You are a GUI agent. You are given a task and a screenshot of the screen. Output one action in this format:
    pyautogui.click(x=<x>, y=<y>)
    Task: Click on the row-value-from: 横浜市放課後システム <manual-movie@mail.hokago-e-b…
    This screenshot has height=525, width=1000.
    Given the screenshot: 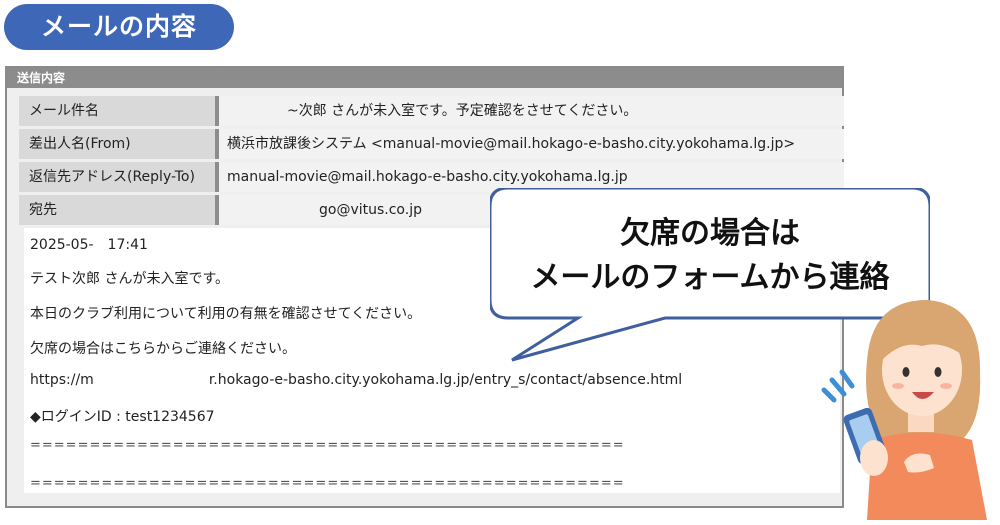 What is the action you would take?
    pyautogui.click(x=531, y=144)
    